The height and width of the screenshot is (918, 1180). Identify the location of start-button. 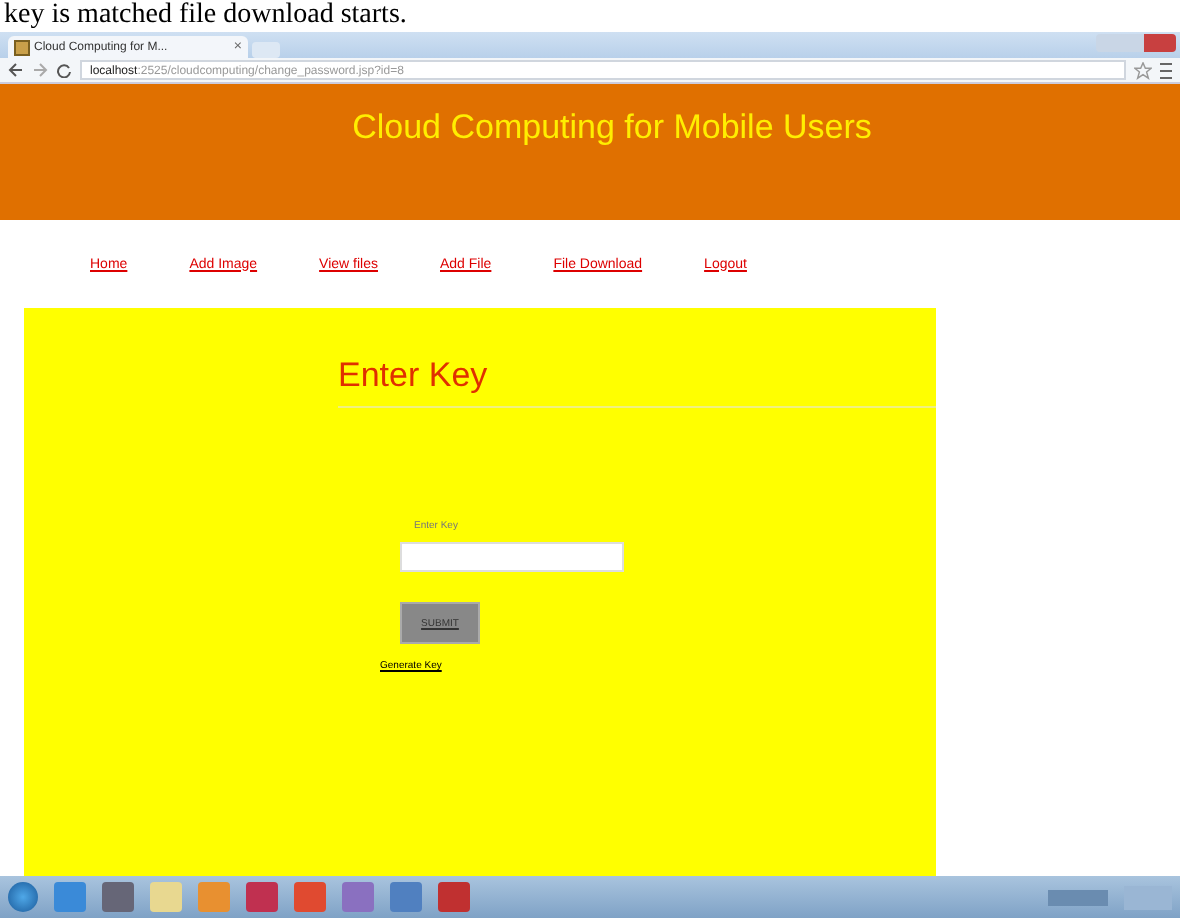
(23, 897).